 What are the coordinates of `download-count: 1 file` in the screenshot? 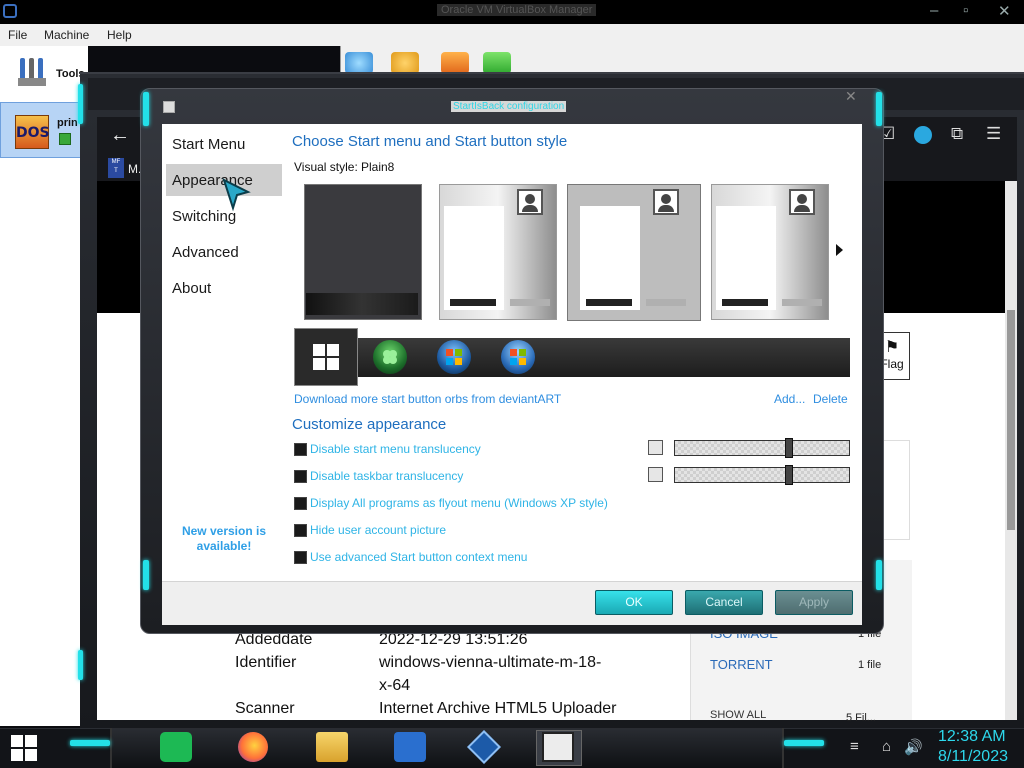 It's located at (870, 665).